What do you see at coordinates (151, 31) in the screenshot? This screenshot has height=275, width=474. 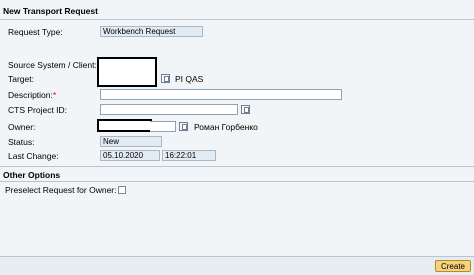 I see `request-type-field: Workbench Request` at bounding box center [151, 31].